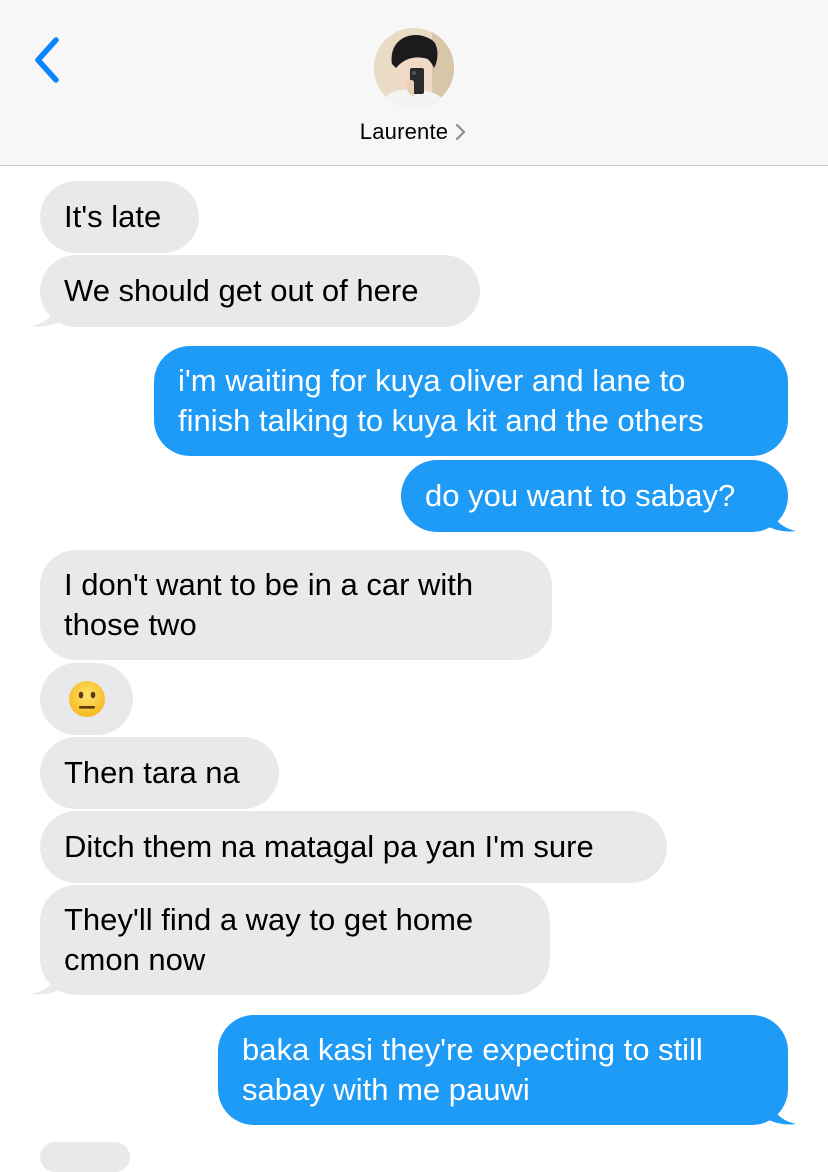 The width and height of the screenshot is (828, 1172). Describe the element at coordinates (472, 1049) in the screenshot. I see `message-text: baka kasi they're expecting to still` at that location.